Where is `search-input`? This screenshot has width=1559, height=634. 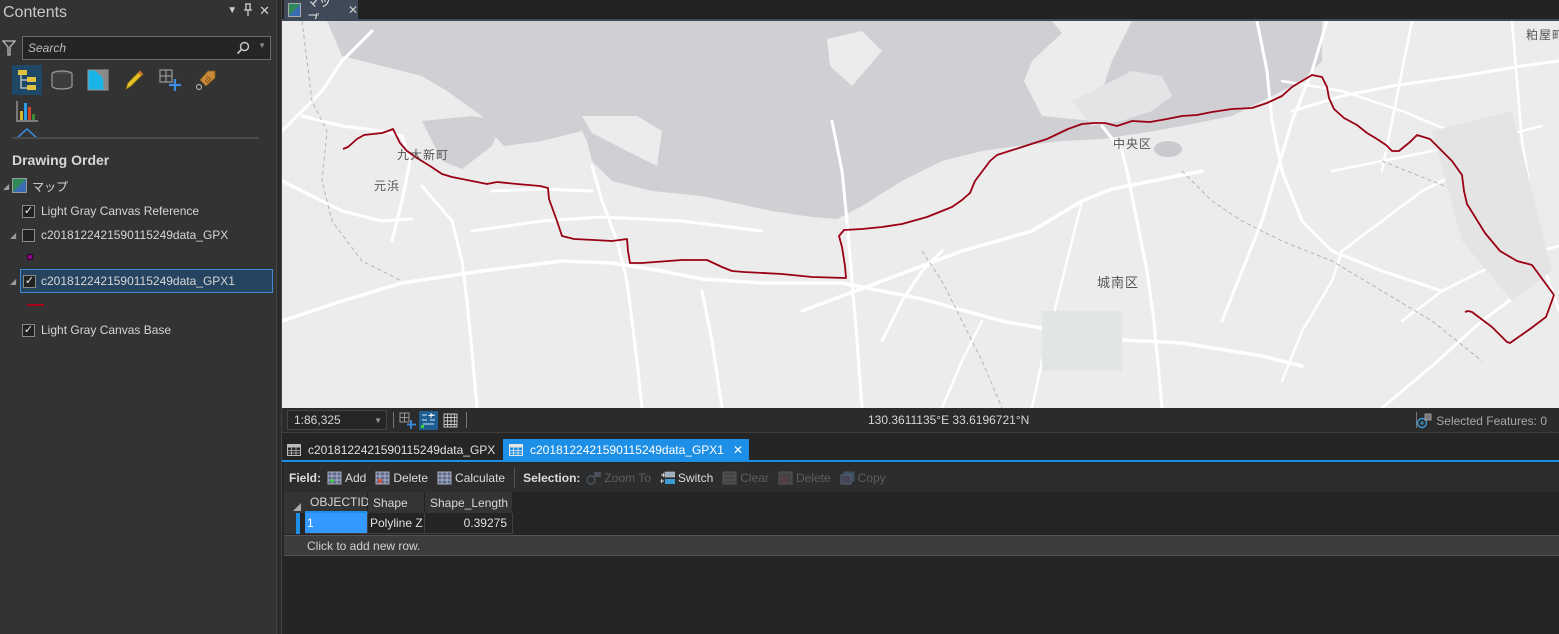
search-input is located at coordinates (128, 48).